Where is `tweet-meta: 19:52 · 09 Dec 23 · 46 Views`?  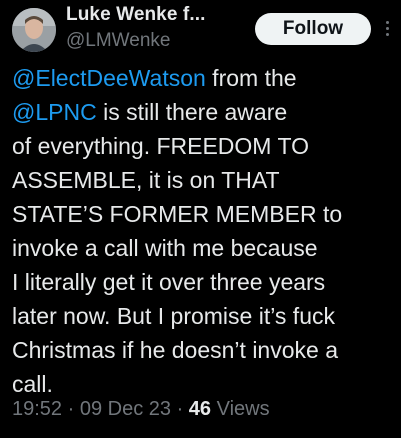
tweet-meta: 19:52 · 09 Dec 23 · 46 Views is located at coordinates (141, 409).